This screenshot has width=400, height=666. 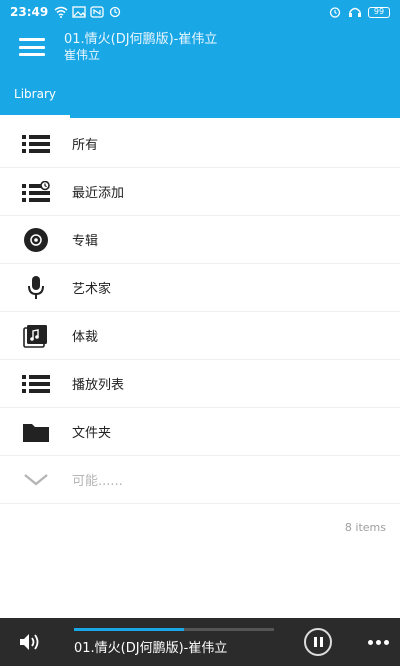 What do you see at coordinates (79, 12) in the screenshot?
I see `image-icon` at bounding box center [79, 12].